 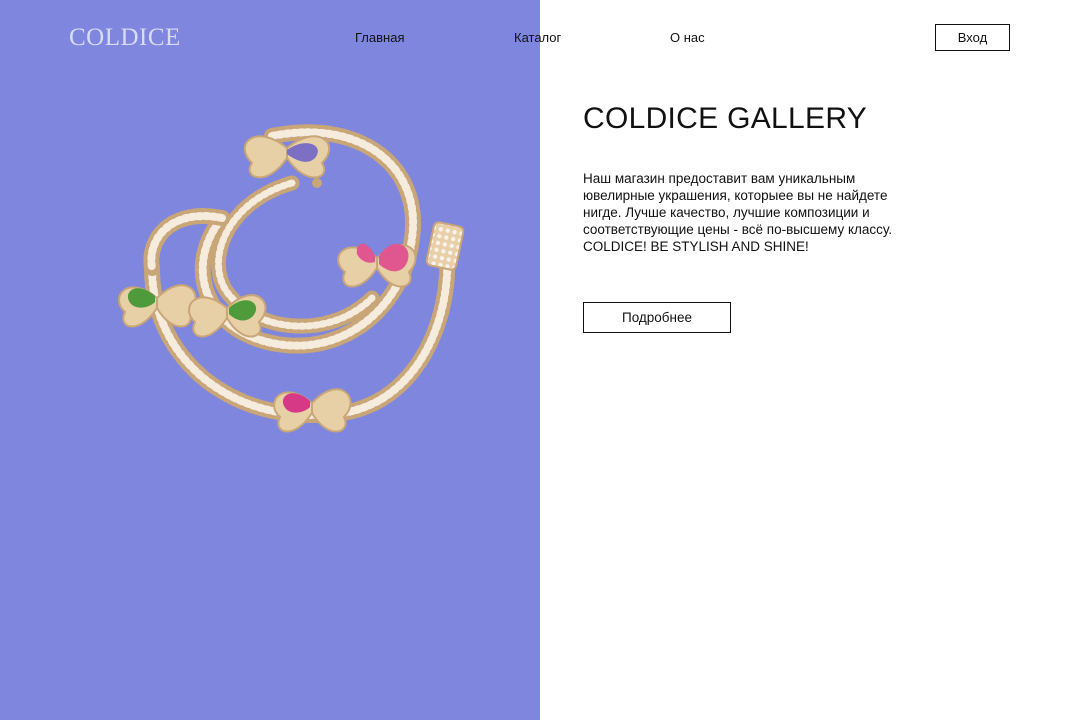 What do you see at coordinates (312, 410) in the screenshot?
I see `butterfly-magenta-icon` at bounding box center [312, 410].